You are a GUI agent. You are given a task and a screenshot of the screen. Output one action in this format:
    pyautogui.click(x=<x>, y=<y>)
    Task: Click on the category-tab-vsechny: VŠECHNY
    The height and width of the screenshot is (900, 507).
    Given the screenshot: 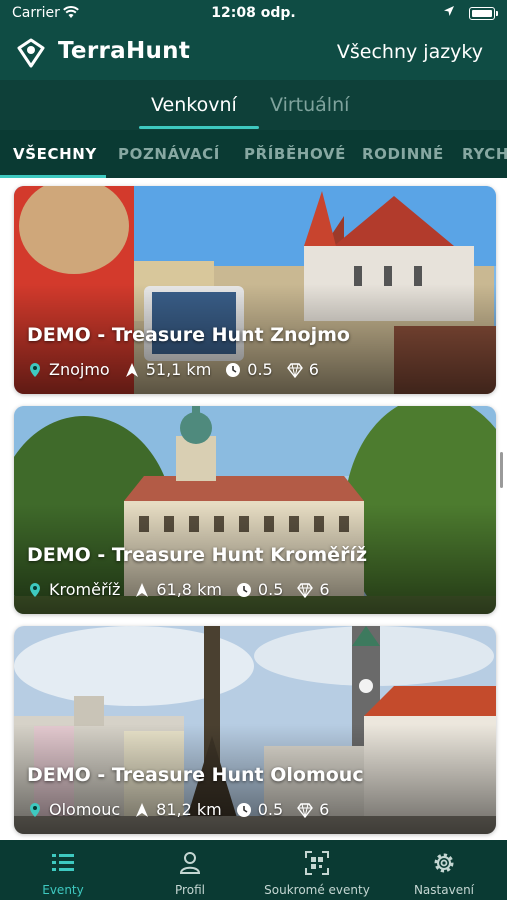 What is the action you would take?
    pyautogui.click(x=55, y=154)
    